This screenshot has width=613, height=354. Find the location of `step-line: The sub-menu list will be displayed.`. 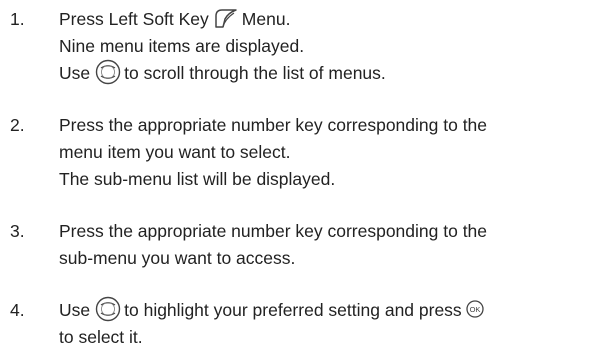

step-line: The sub-menu list will be displayed. is located at coordinates (197, 179).